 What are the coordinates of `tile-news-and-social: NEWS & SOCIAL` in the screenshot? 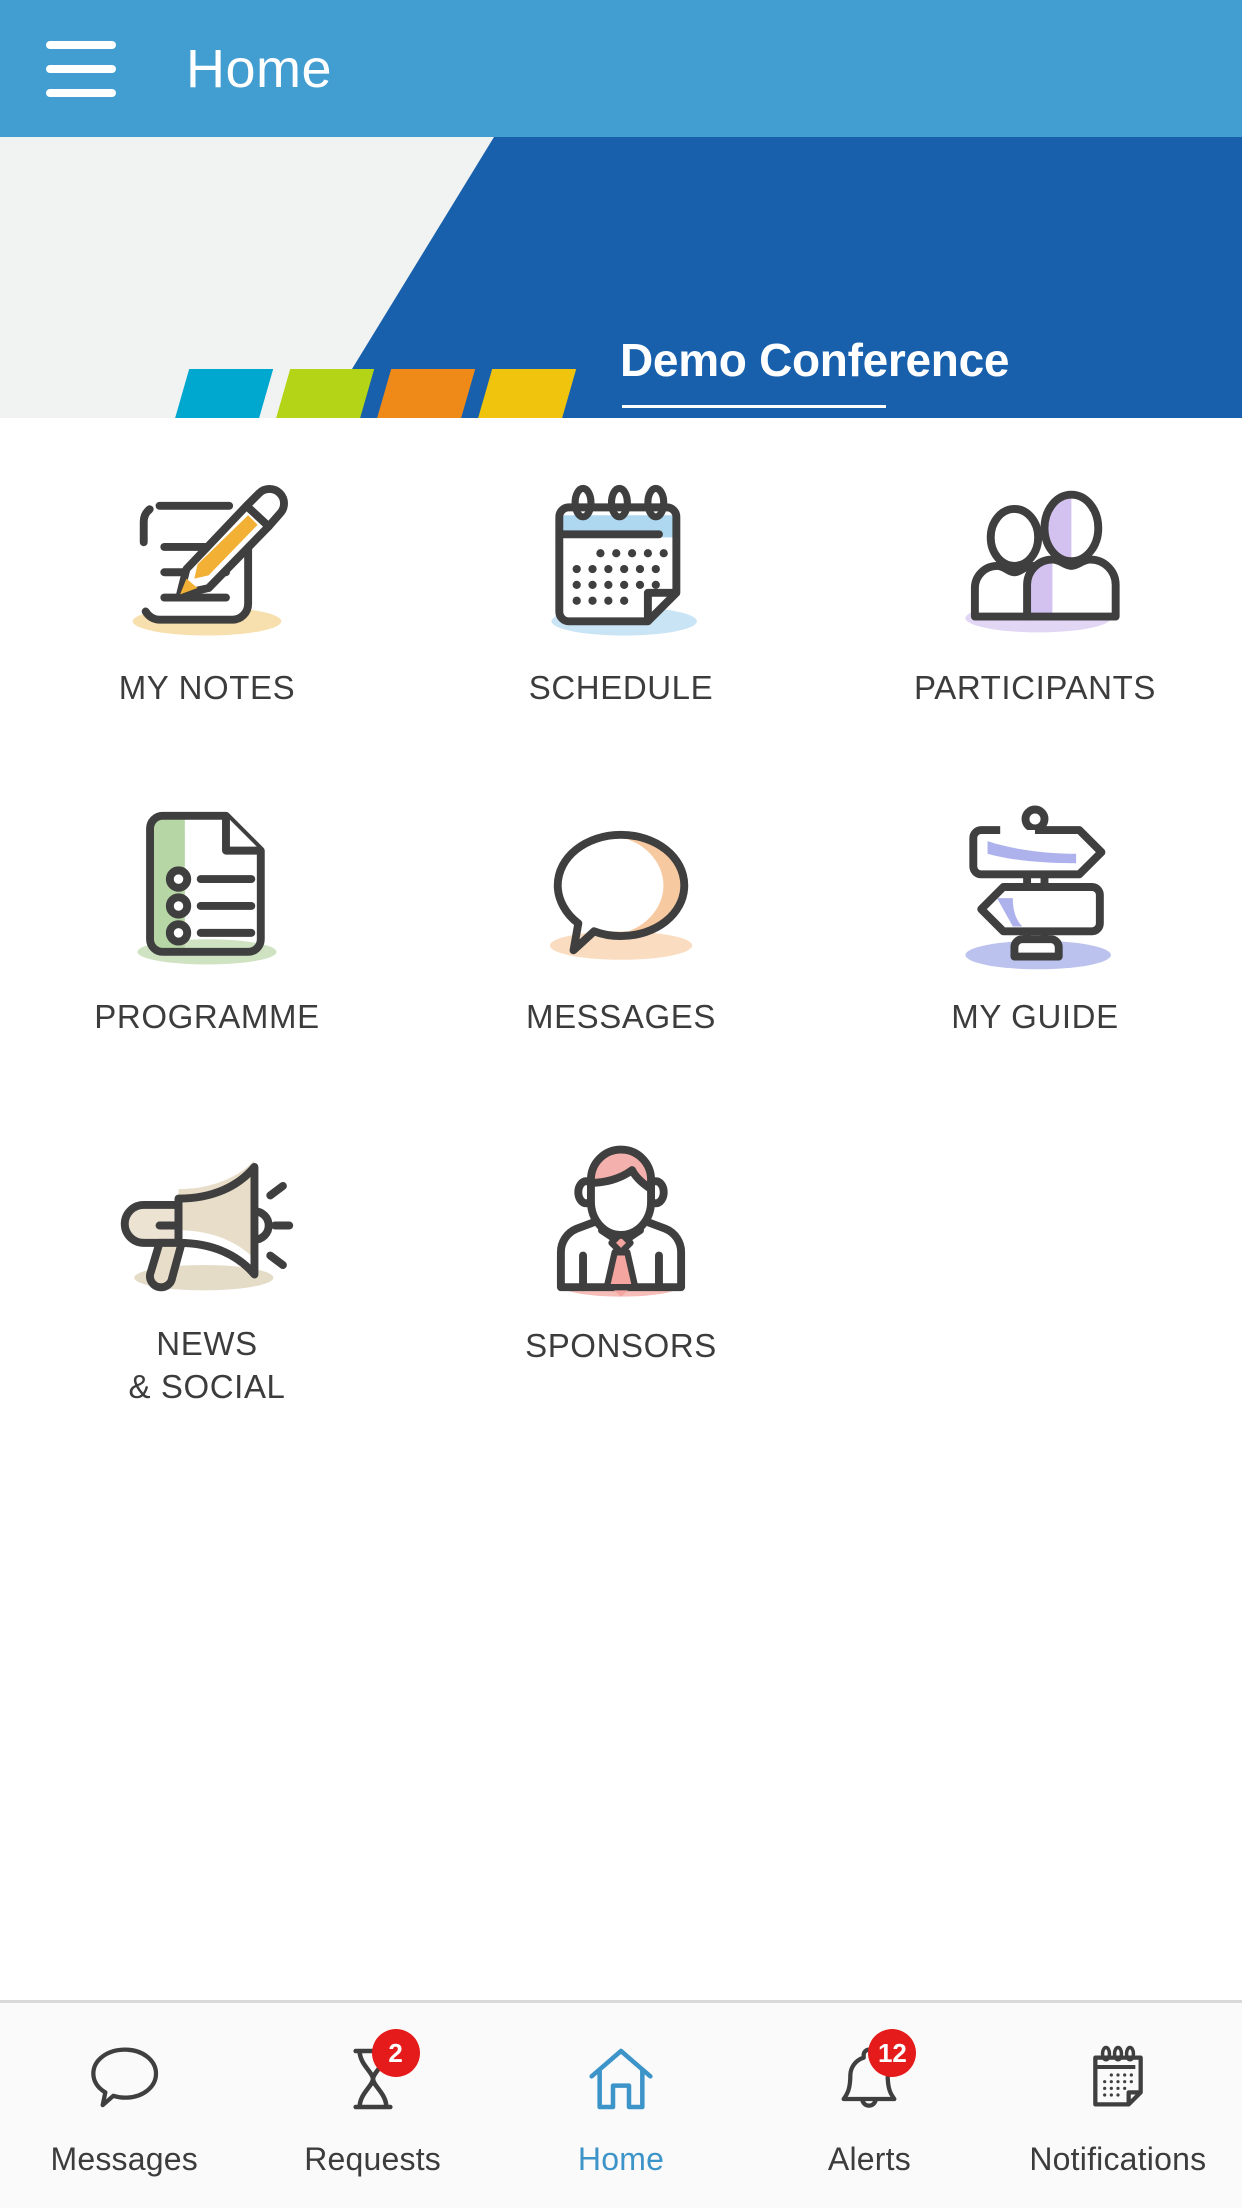 It's located at (207, 1267).